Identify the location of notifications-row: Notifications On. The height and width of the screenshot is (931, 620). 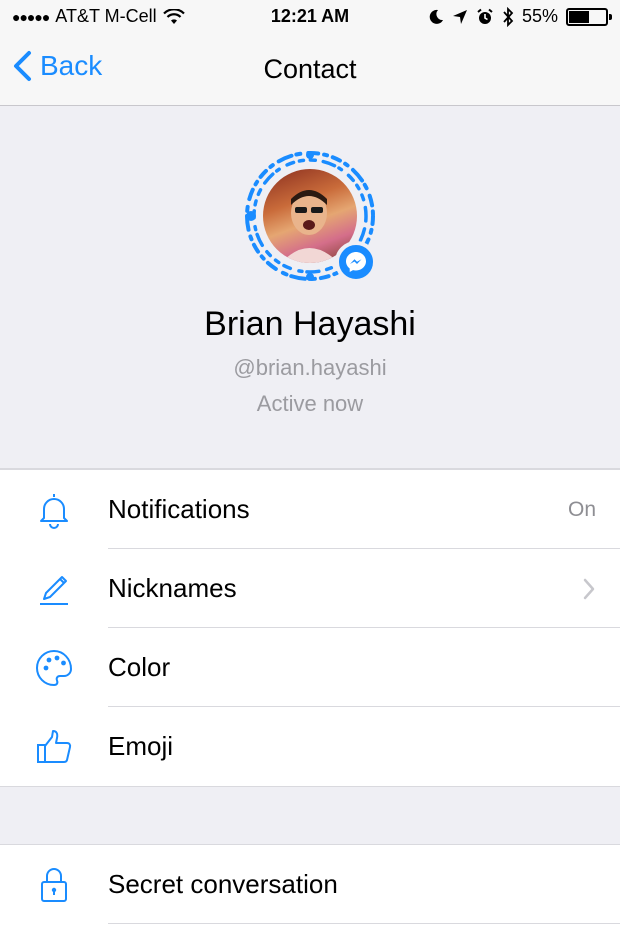
(310, 509).